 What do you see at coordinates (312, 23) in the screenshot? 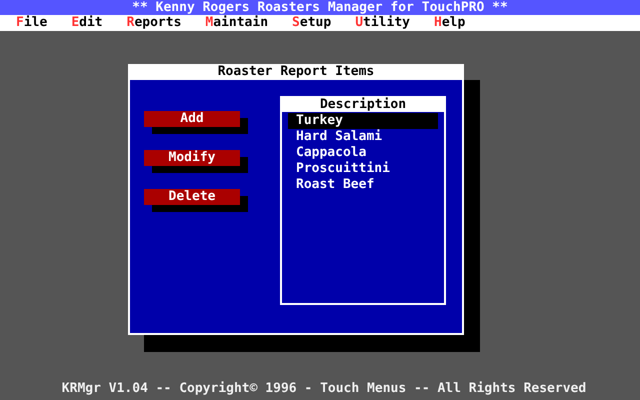
I see `menu-item: Setup` at bounding box center [312, 23].